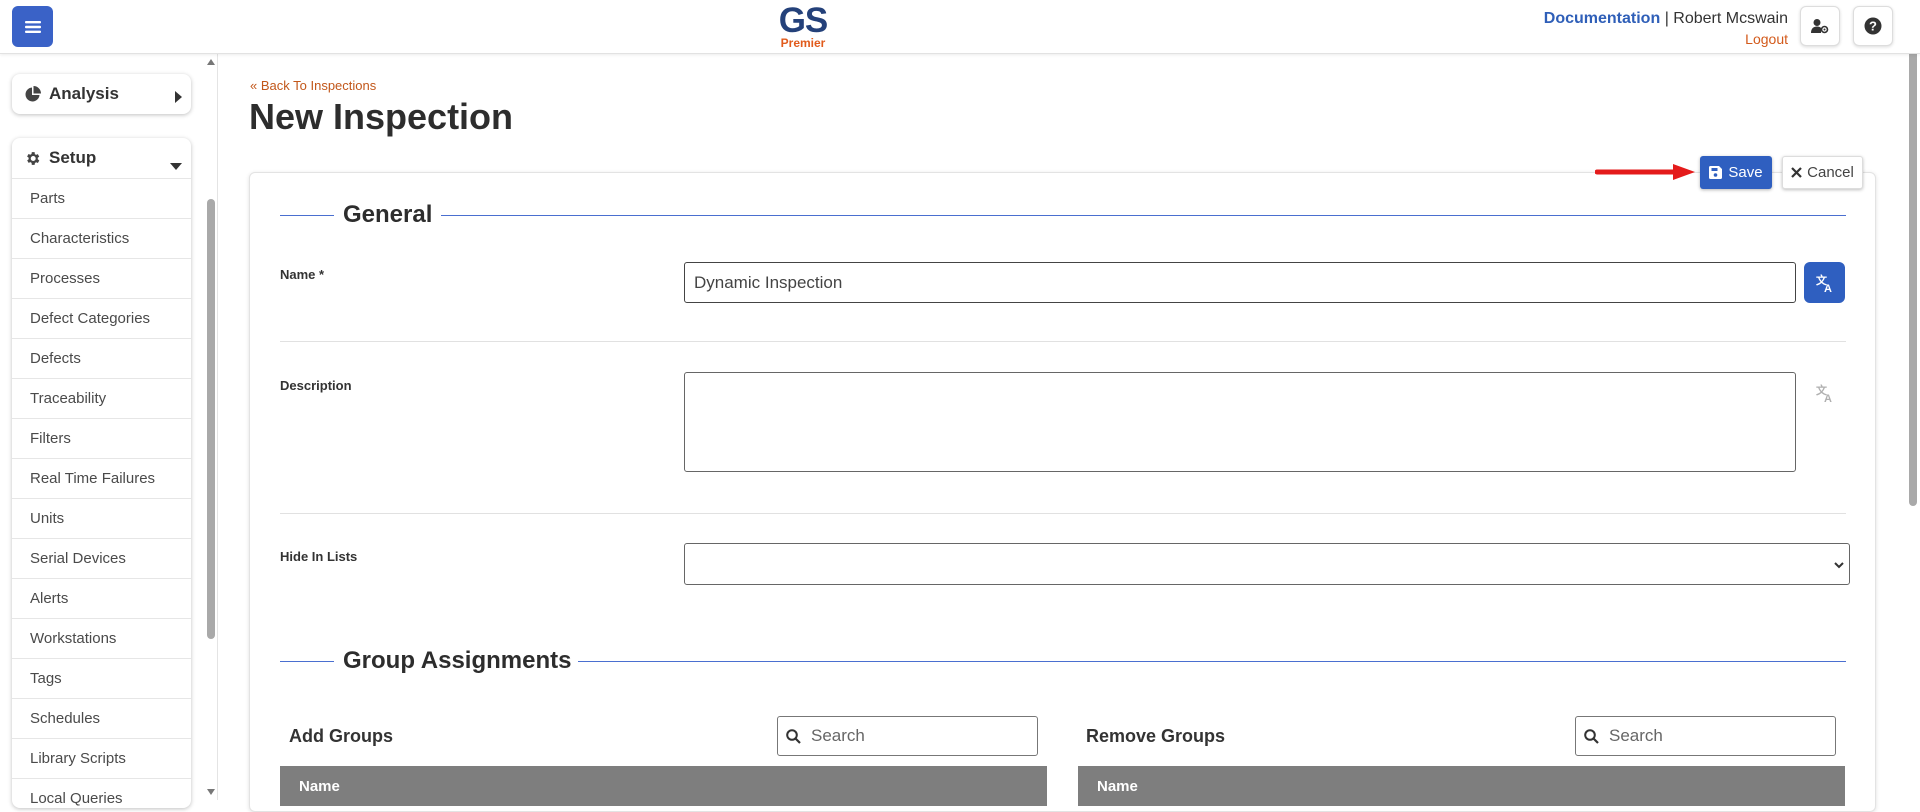 Image resolution: width=1920 pixels, height=812 pixels. Describe the element at coordinates (302, 274) in the screenshot. I see `name-label: Name *` at that location.